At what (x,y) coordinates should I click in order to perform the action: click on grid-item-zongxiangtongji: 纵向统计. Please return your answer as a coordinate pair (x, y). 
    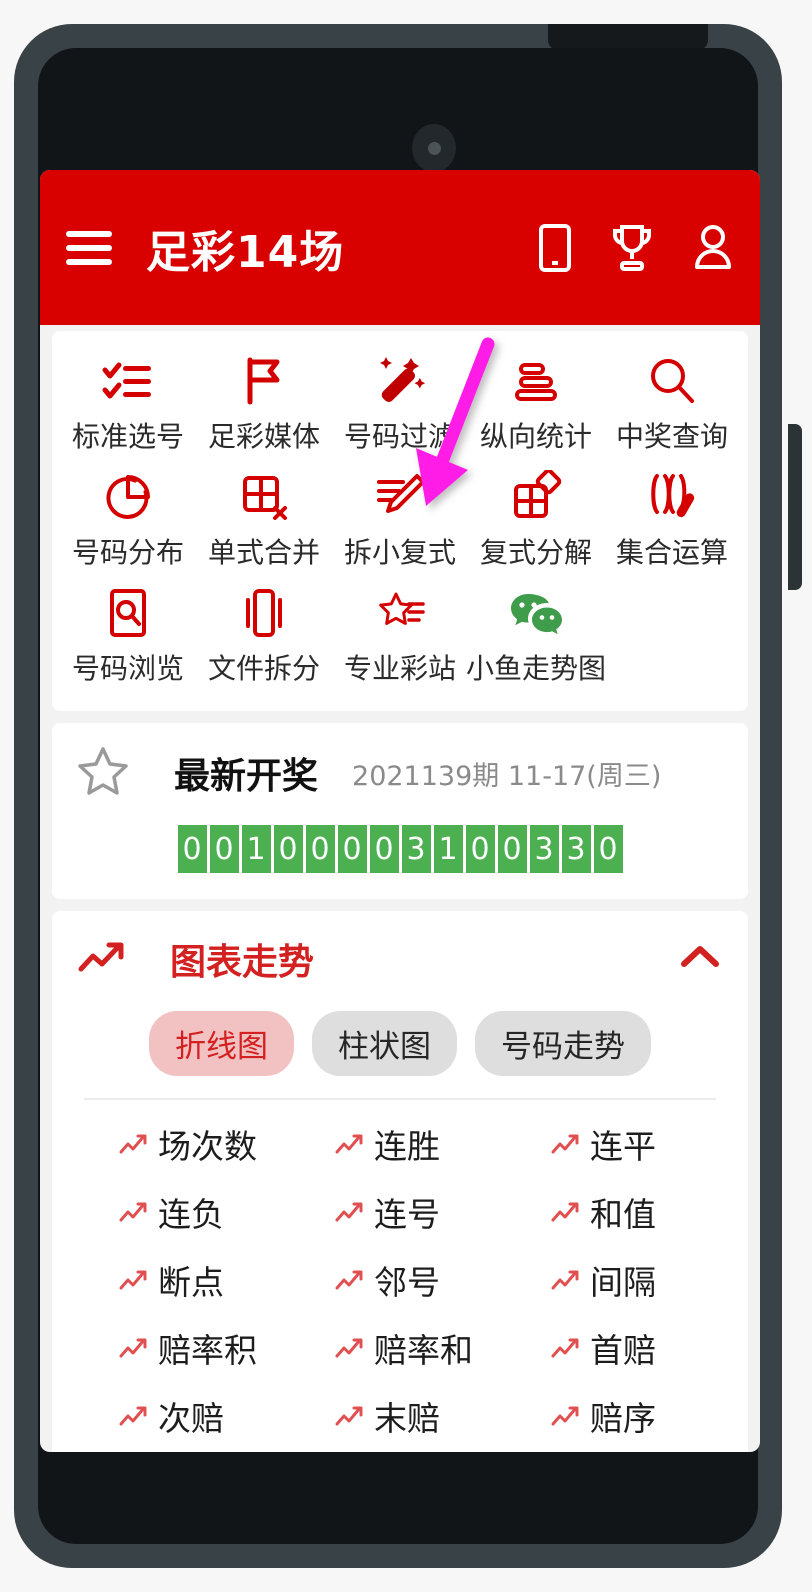
    Looking at the image, I should click on (536, 403).